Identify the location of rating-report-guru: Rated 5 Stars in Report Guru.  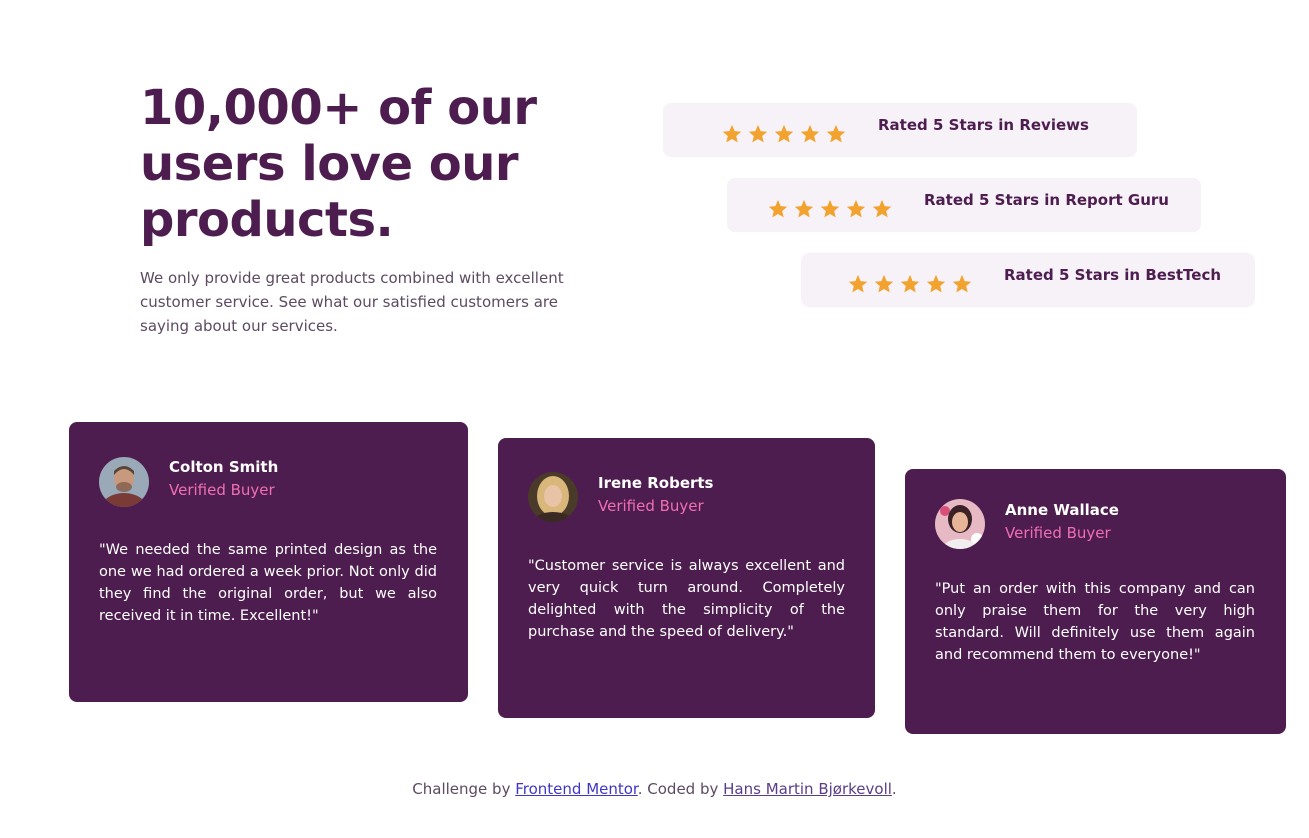
(964, 205).